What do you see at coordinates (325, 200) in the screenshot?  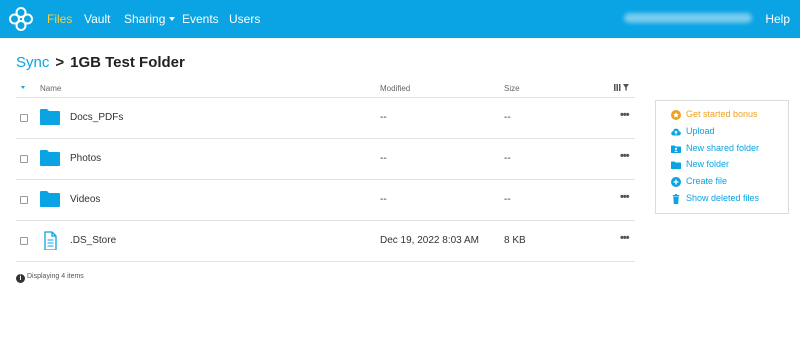 I see `table-row: Videos -- -- •••` at bounding box center [325, 200].